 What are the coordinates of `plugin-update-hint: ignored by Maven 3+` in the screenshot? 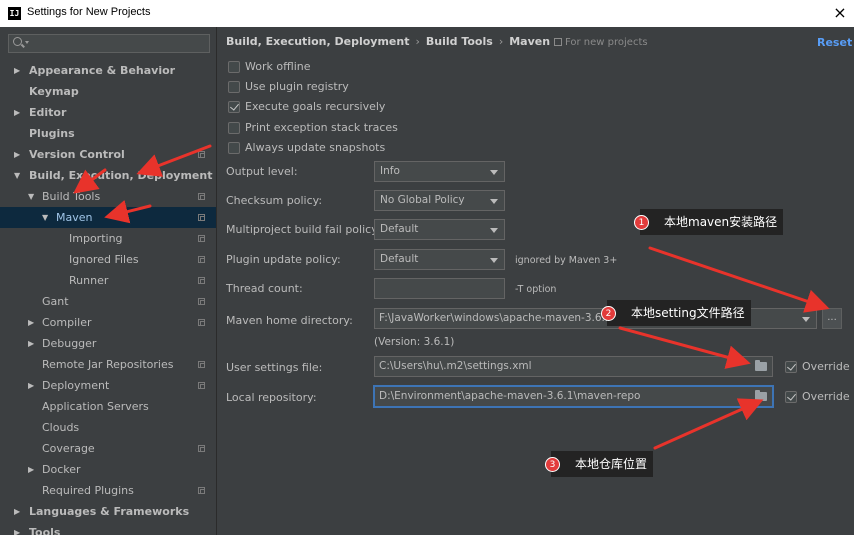 It's located at (566, 260).